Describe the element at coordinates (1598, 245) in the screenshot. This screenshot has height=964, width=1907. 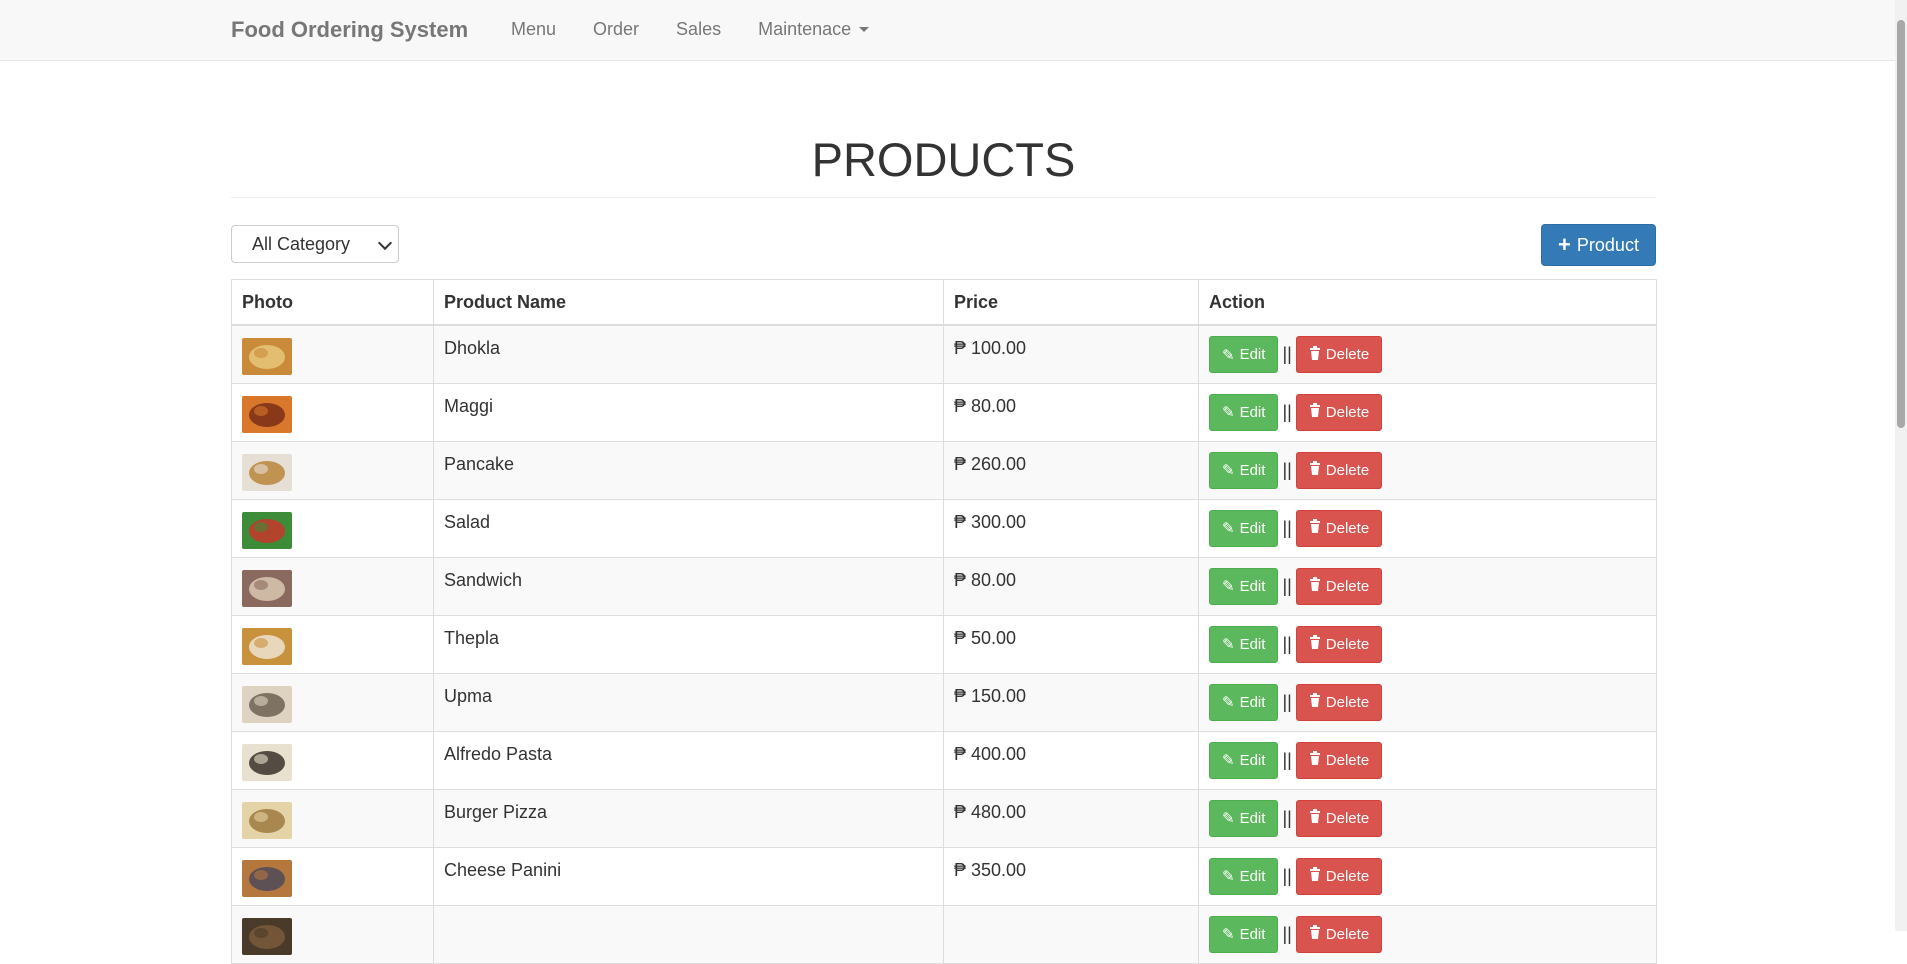
I see `add-product-button: + Product` at that location.